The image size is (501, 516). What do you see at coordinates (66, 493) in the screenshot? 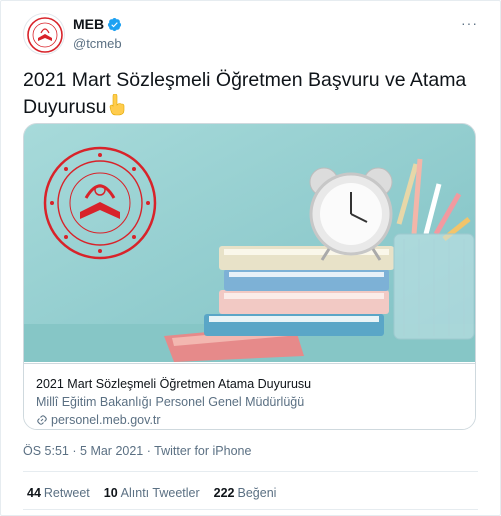
I see `retweets-label: Retweet` at bounding box center [66, 493].